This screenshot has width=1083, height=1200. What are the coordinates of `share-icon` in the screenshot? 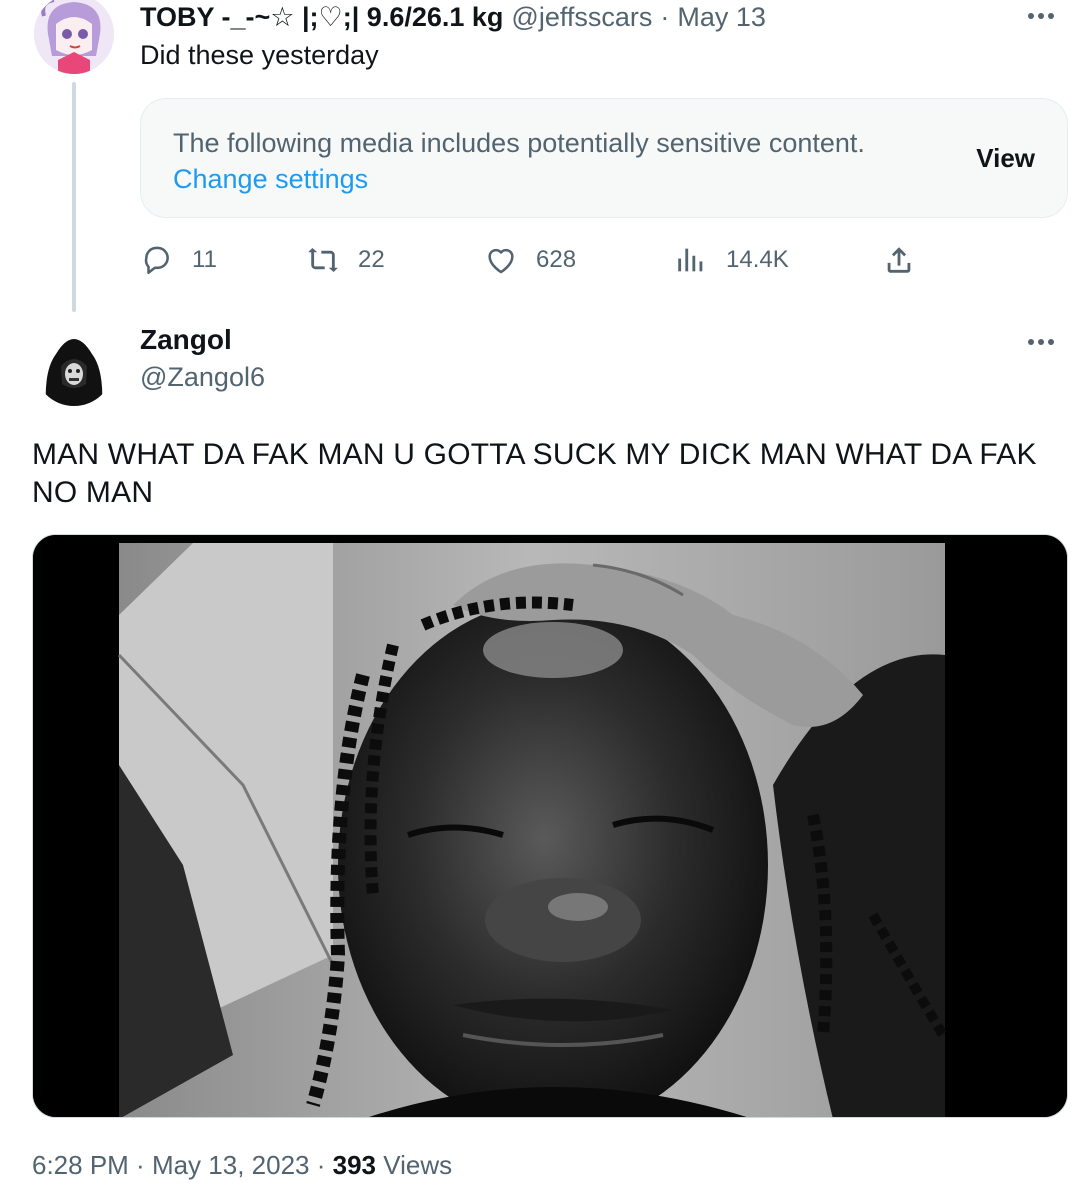 It's located at (899, 260).